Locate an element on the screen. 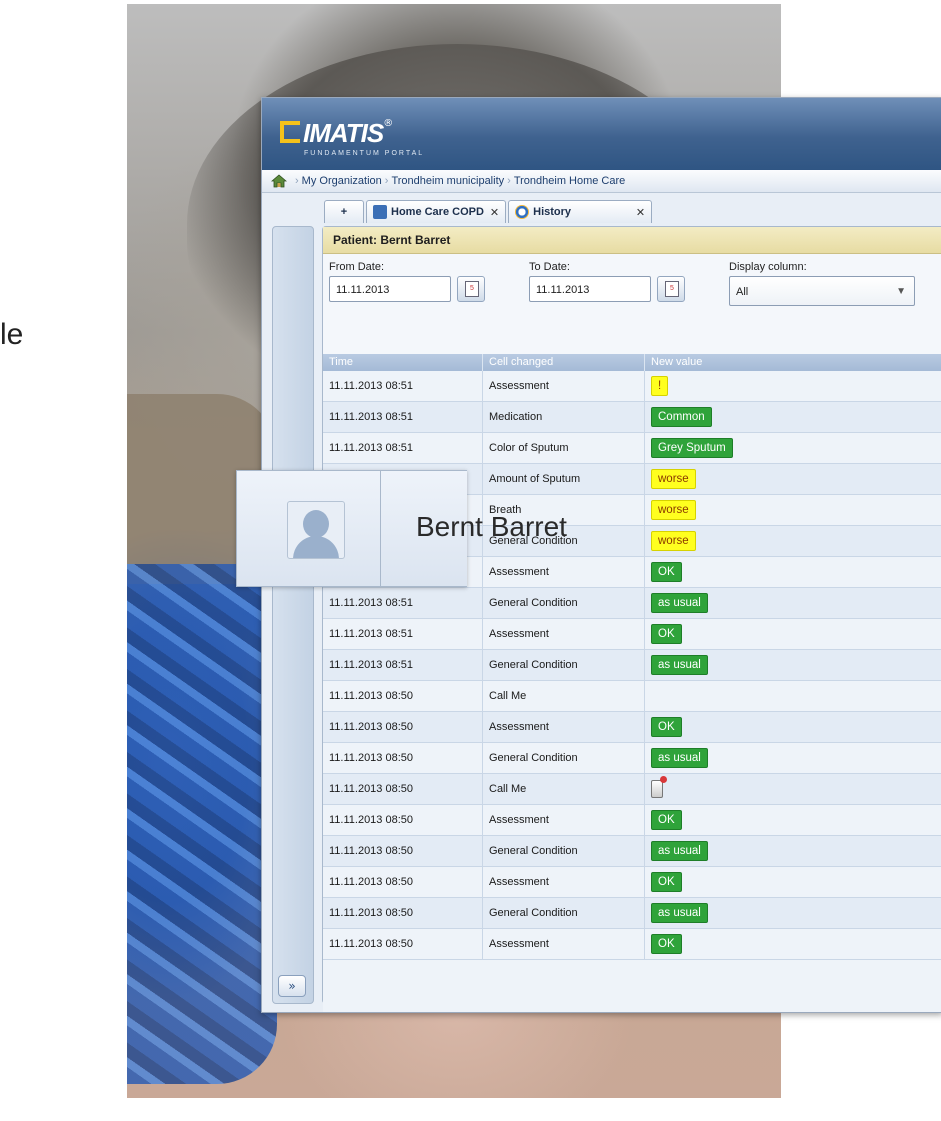  from-date-label: From Date: is located at coordinates (357, 267).